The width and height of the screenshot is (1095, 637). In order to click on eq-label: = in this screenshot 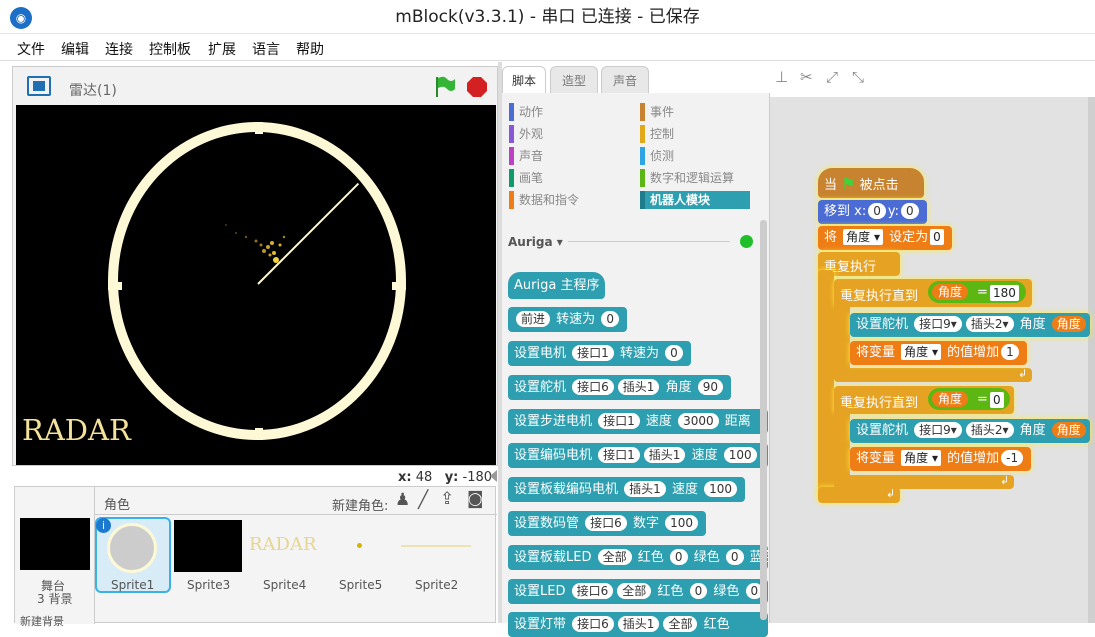, I will do `click(982, 399)`.